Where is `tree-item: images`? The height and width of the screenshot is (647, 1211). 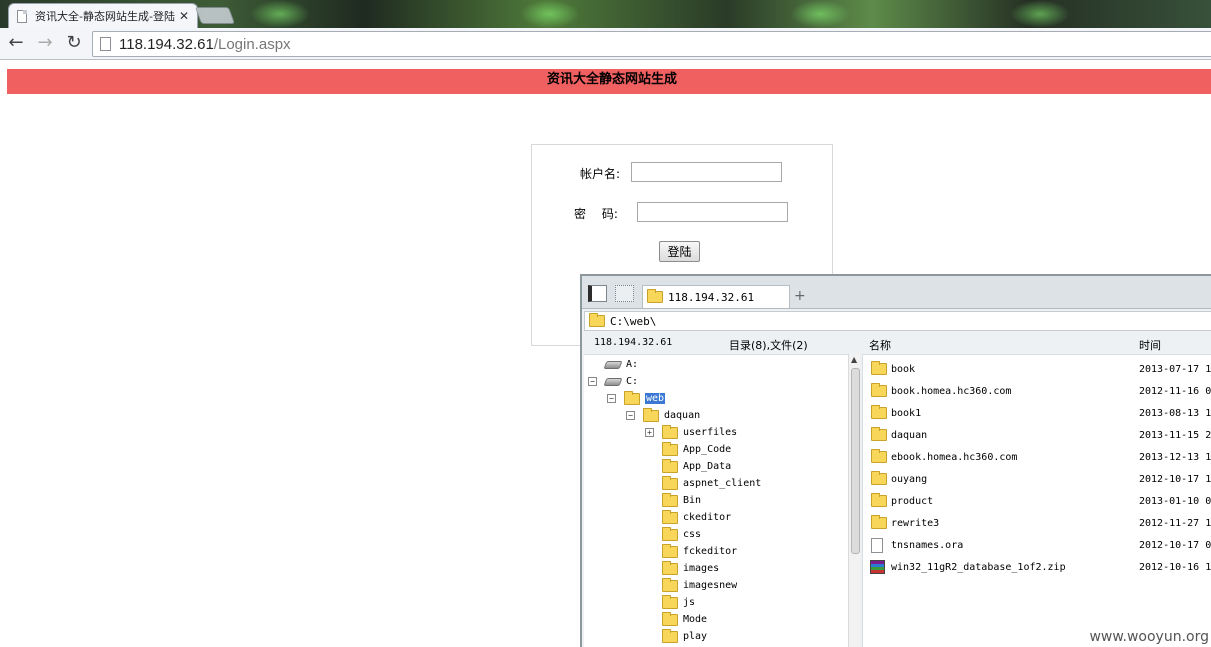
tree-item: images is located at coordinates (682, 568).